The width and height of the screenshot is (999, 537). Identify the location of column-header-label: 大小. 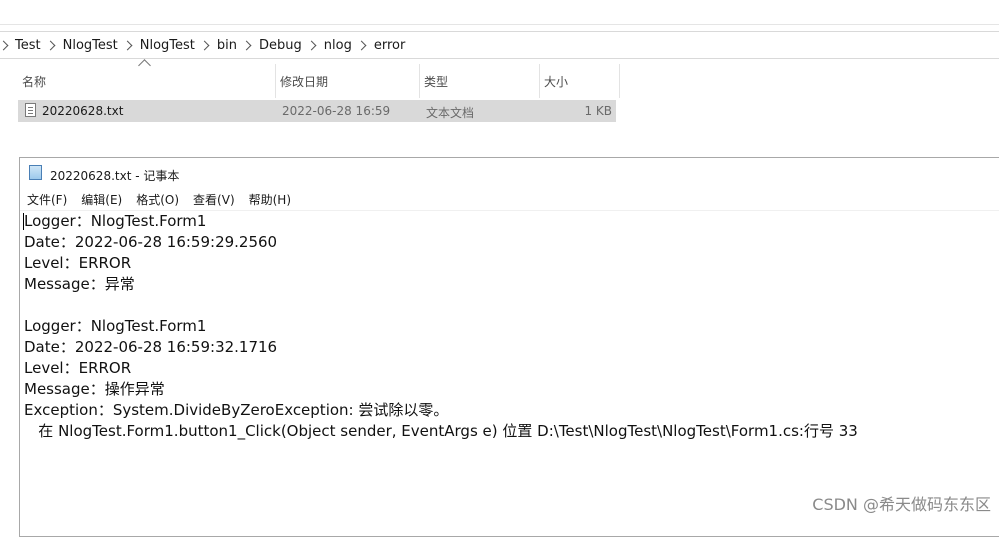
(556, 81).